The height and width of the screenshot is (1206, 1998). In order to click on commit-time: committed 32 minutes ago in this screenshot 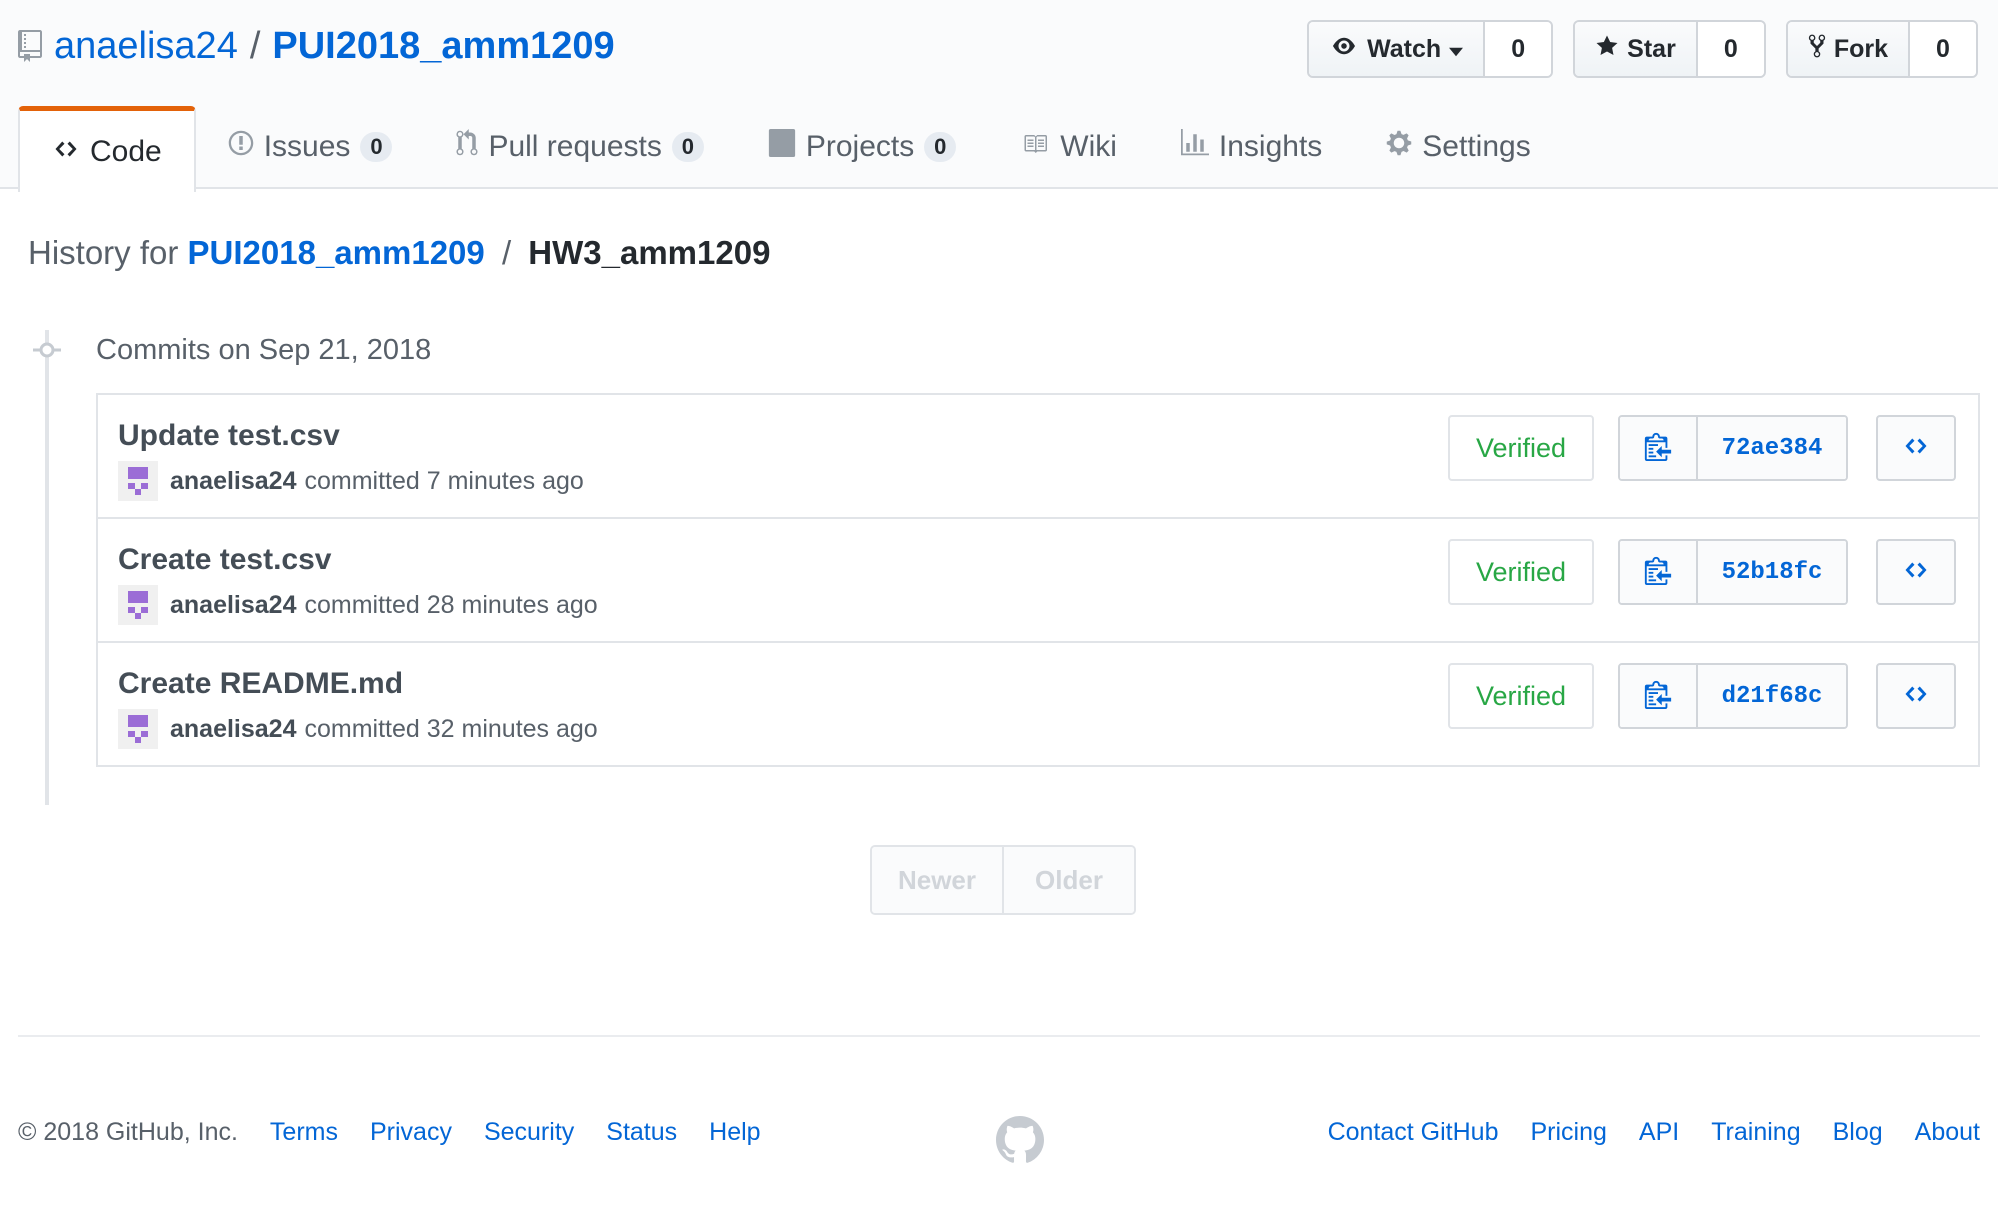, I will do `click(451, 728)`.